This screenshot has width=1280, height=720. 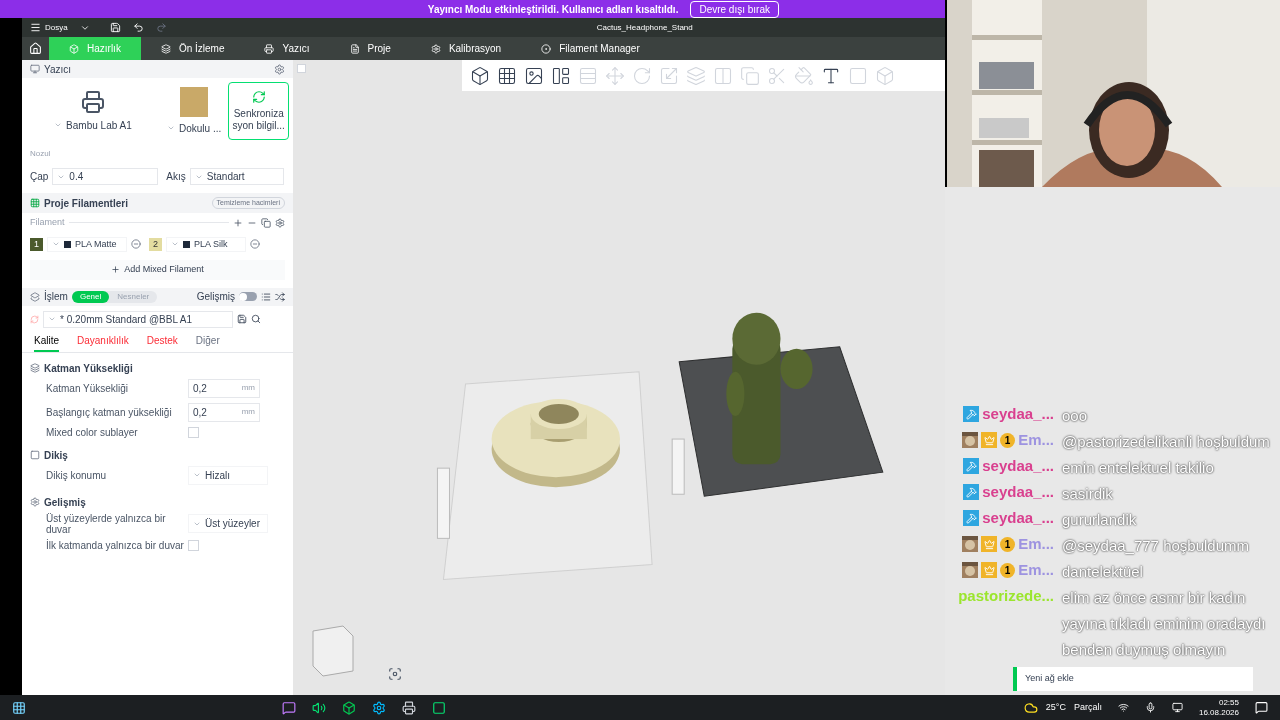 I want to click on window-title: Cactus_Headphone_Stand, so click(x=644, y=27).